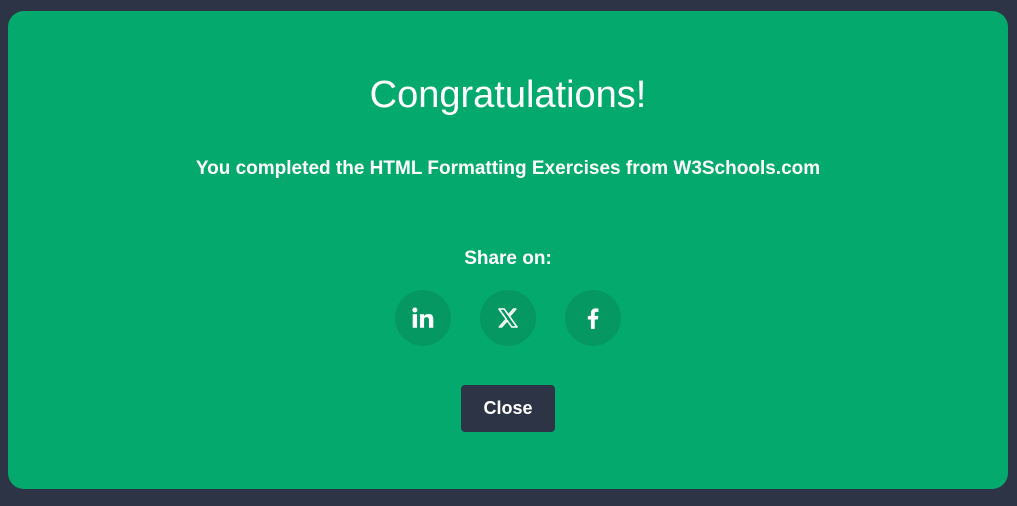 This screenshot has height=506, width=1017. I want to click on share-linkedin-button, so click(423, 318).